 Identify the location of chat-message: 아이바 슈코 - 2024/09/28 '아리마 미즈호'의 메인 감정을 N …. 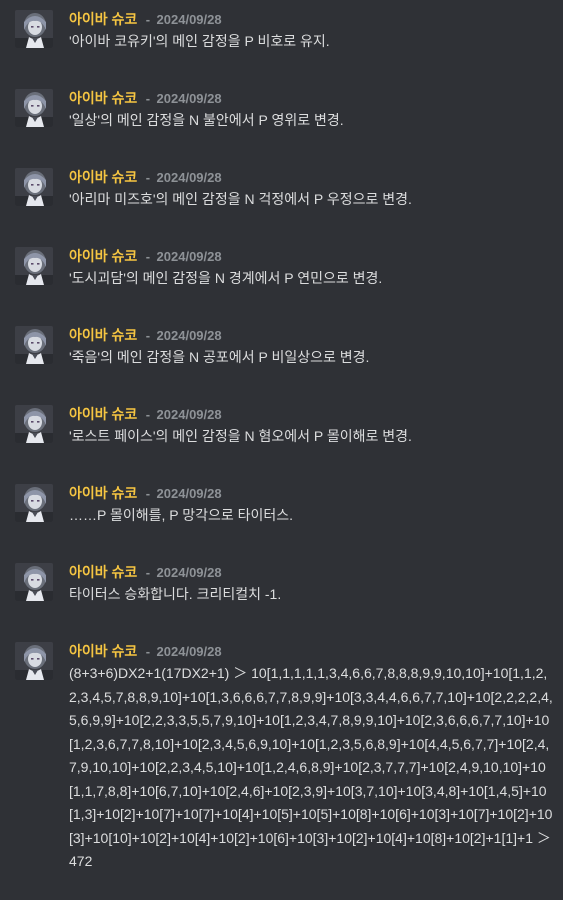
(281, 205).